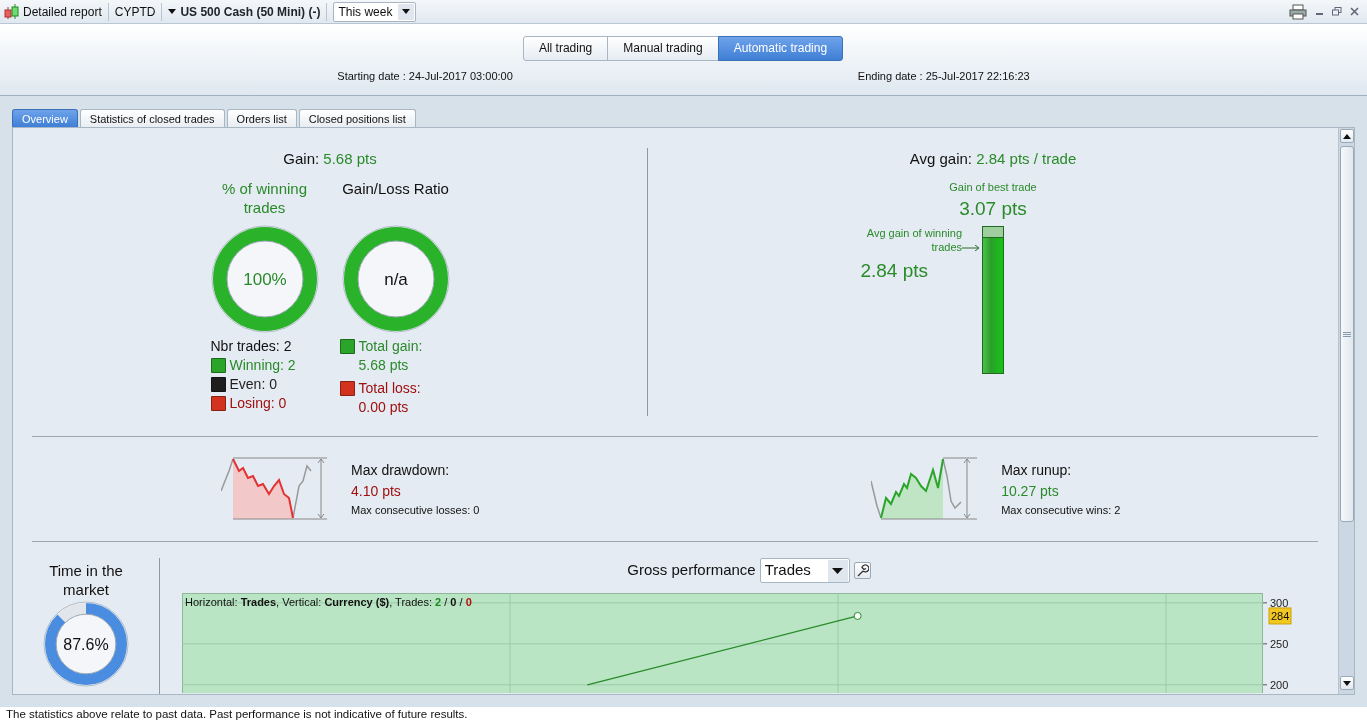 The width and height of the screenshot is (1367, 721). What do you see at coordinates (1279, 602) in the screenshot?
I see `axis-tick-label: 300` at bounding box center [1279, 602].